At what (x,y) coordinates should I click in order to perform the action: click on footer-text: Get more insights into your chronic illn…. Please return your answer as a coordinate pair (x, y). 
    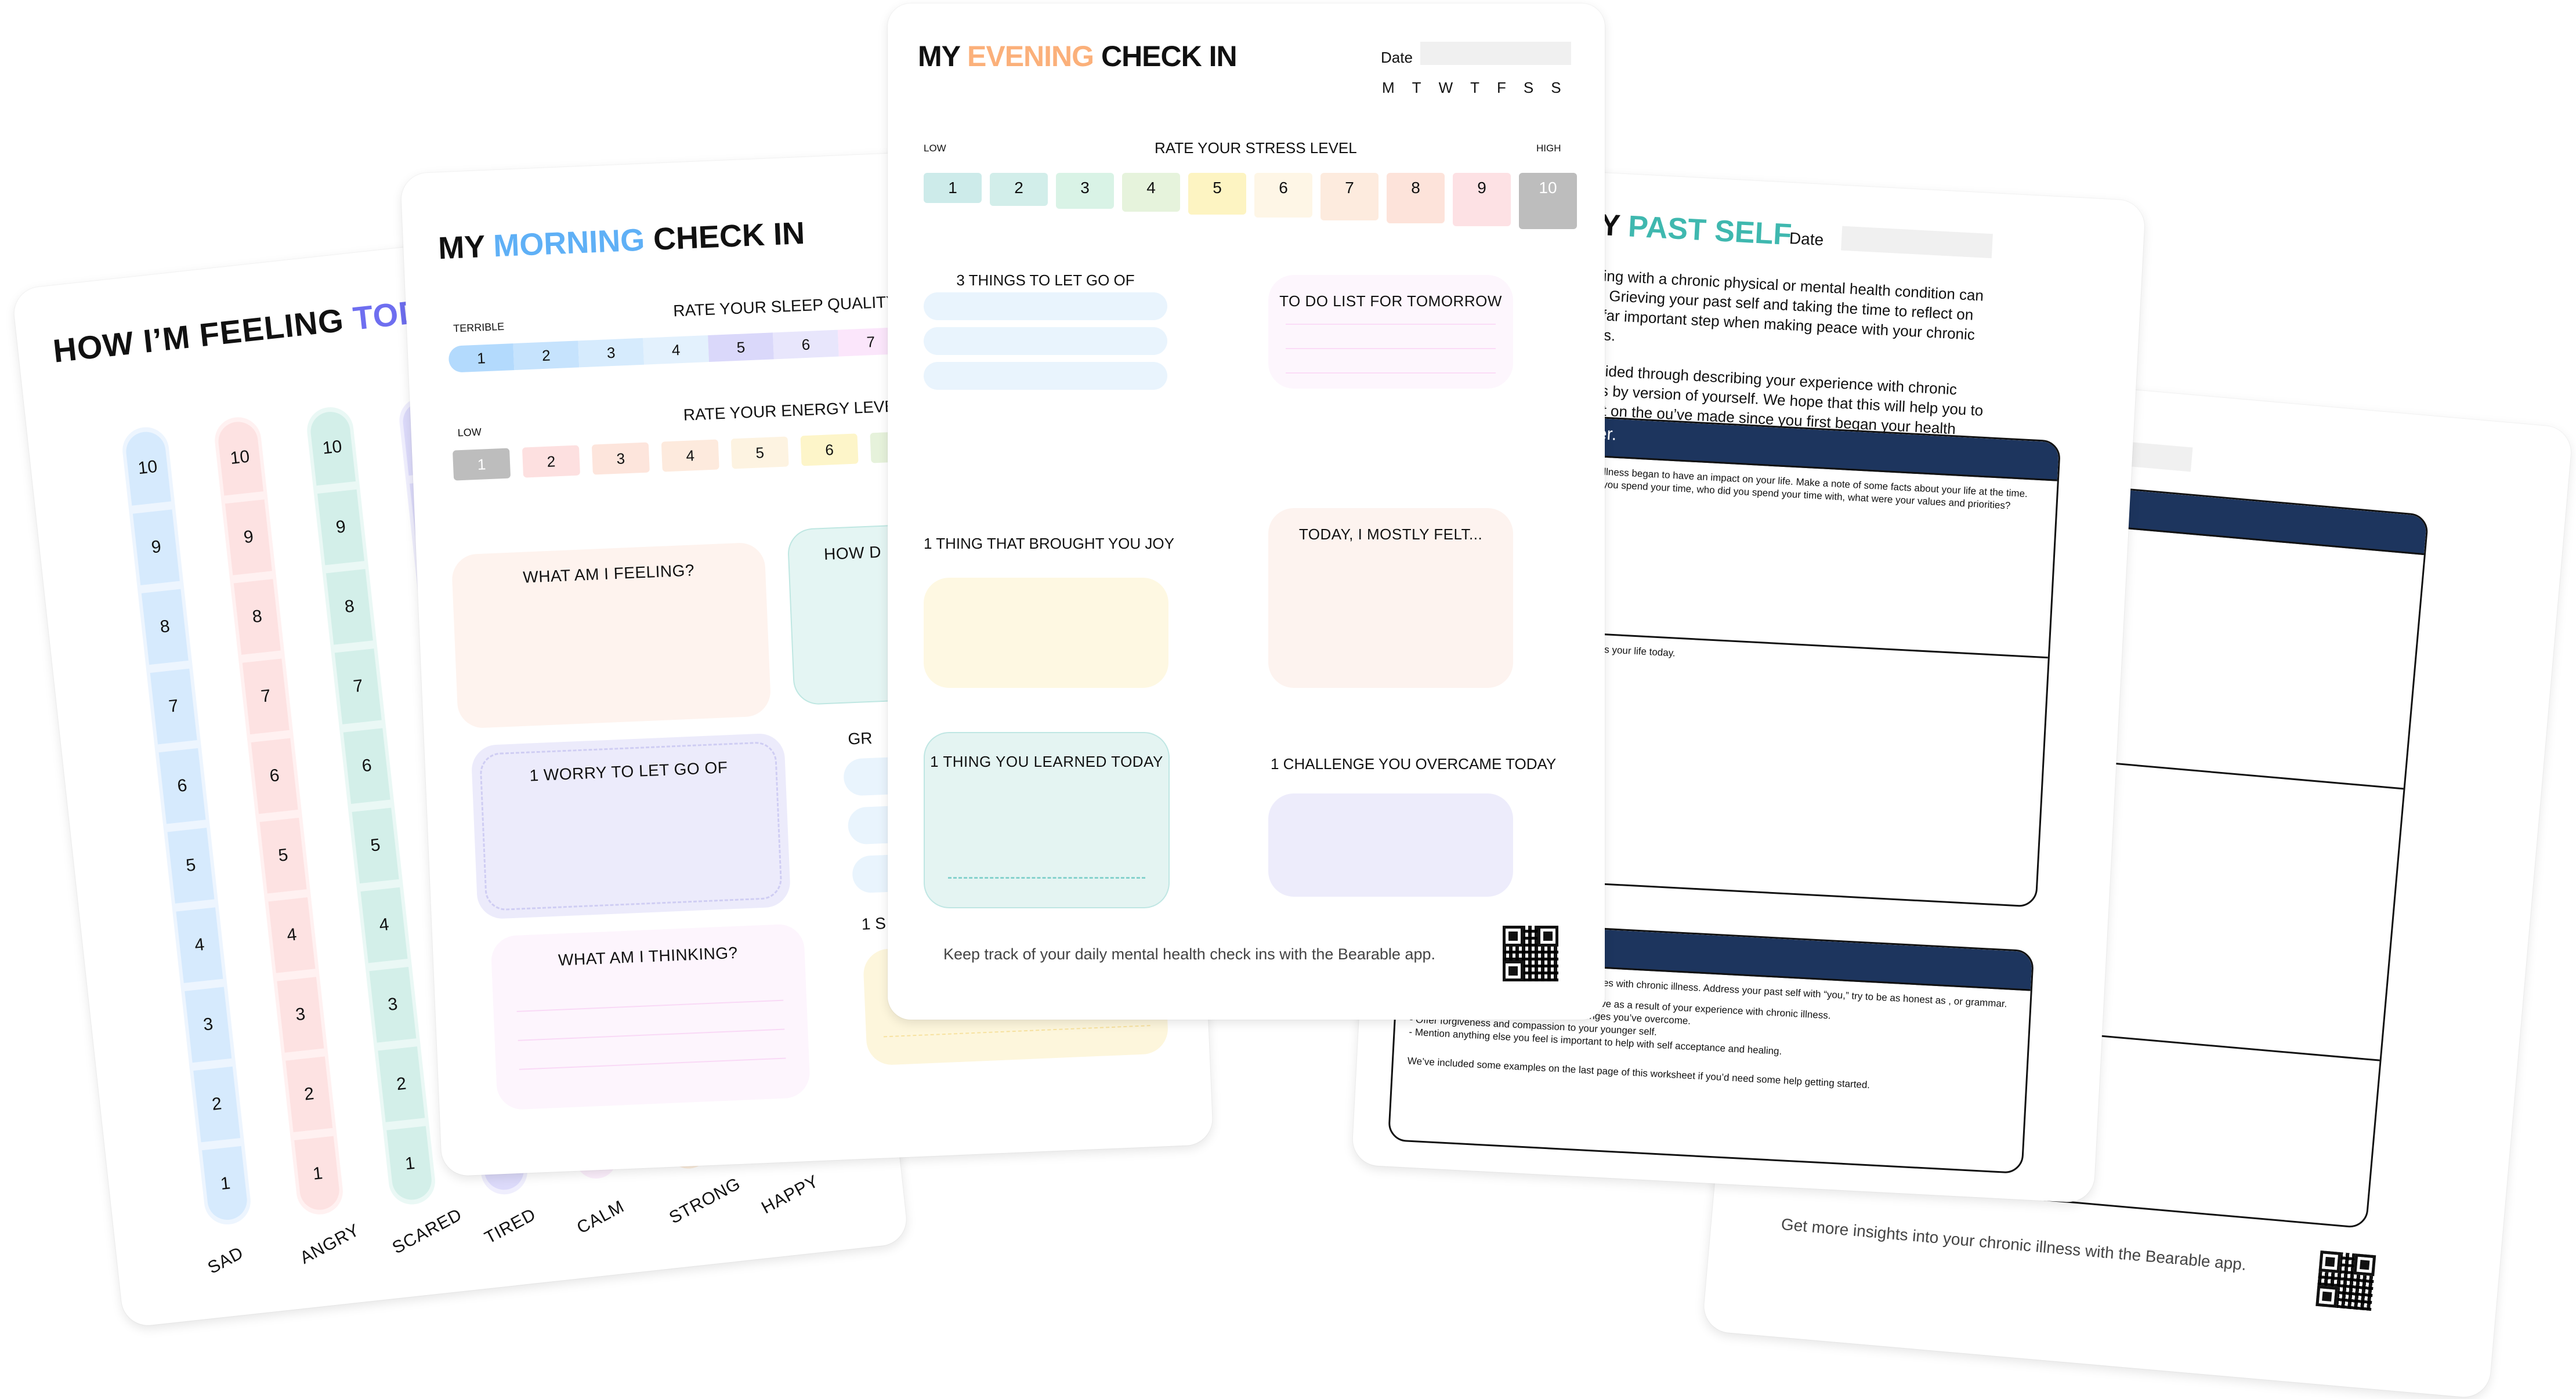
    Looking at the image, I should click on (2014, 1245).